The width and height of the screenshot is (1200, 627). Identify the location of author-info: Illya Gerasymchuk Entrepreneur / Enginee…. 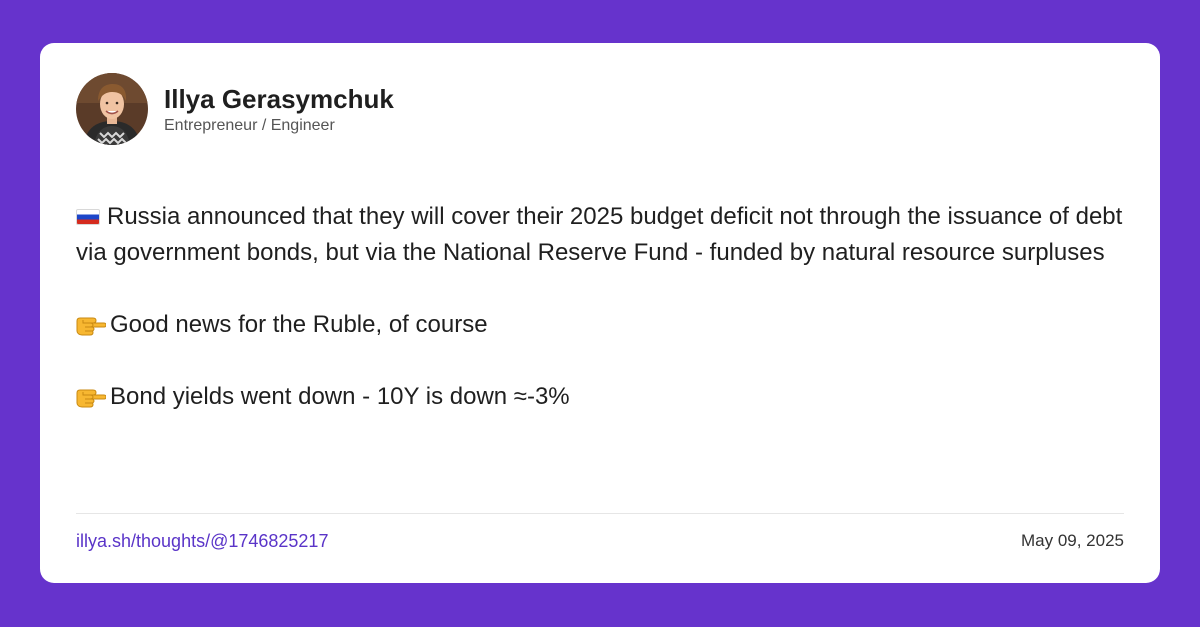
(279, 109).